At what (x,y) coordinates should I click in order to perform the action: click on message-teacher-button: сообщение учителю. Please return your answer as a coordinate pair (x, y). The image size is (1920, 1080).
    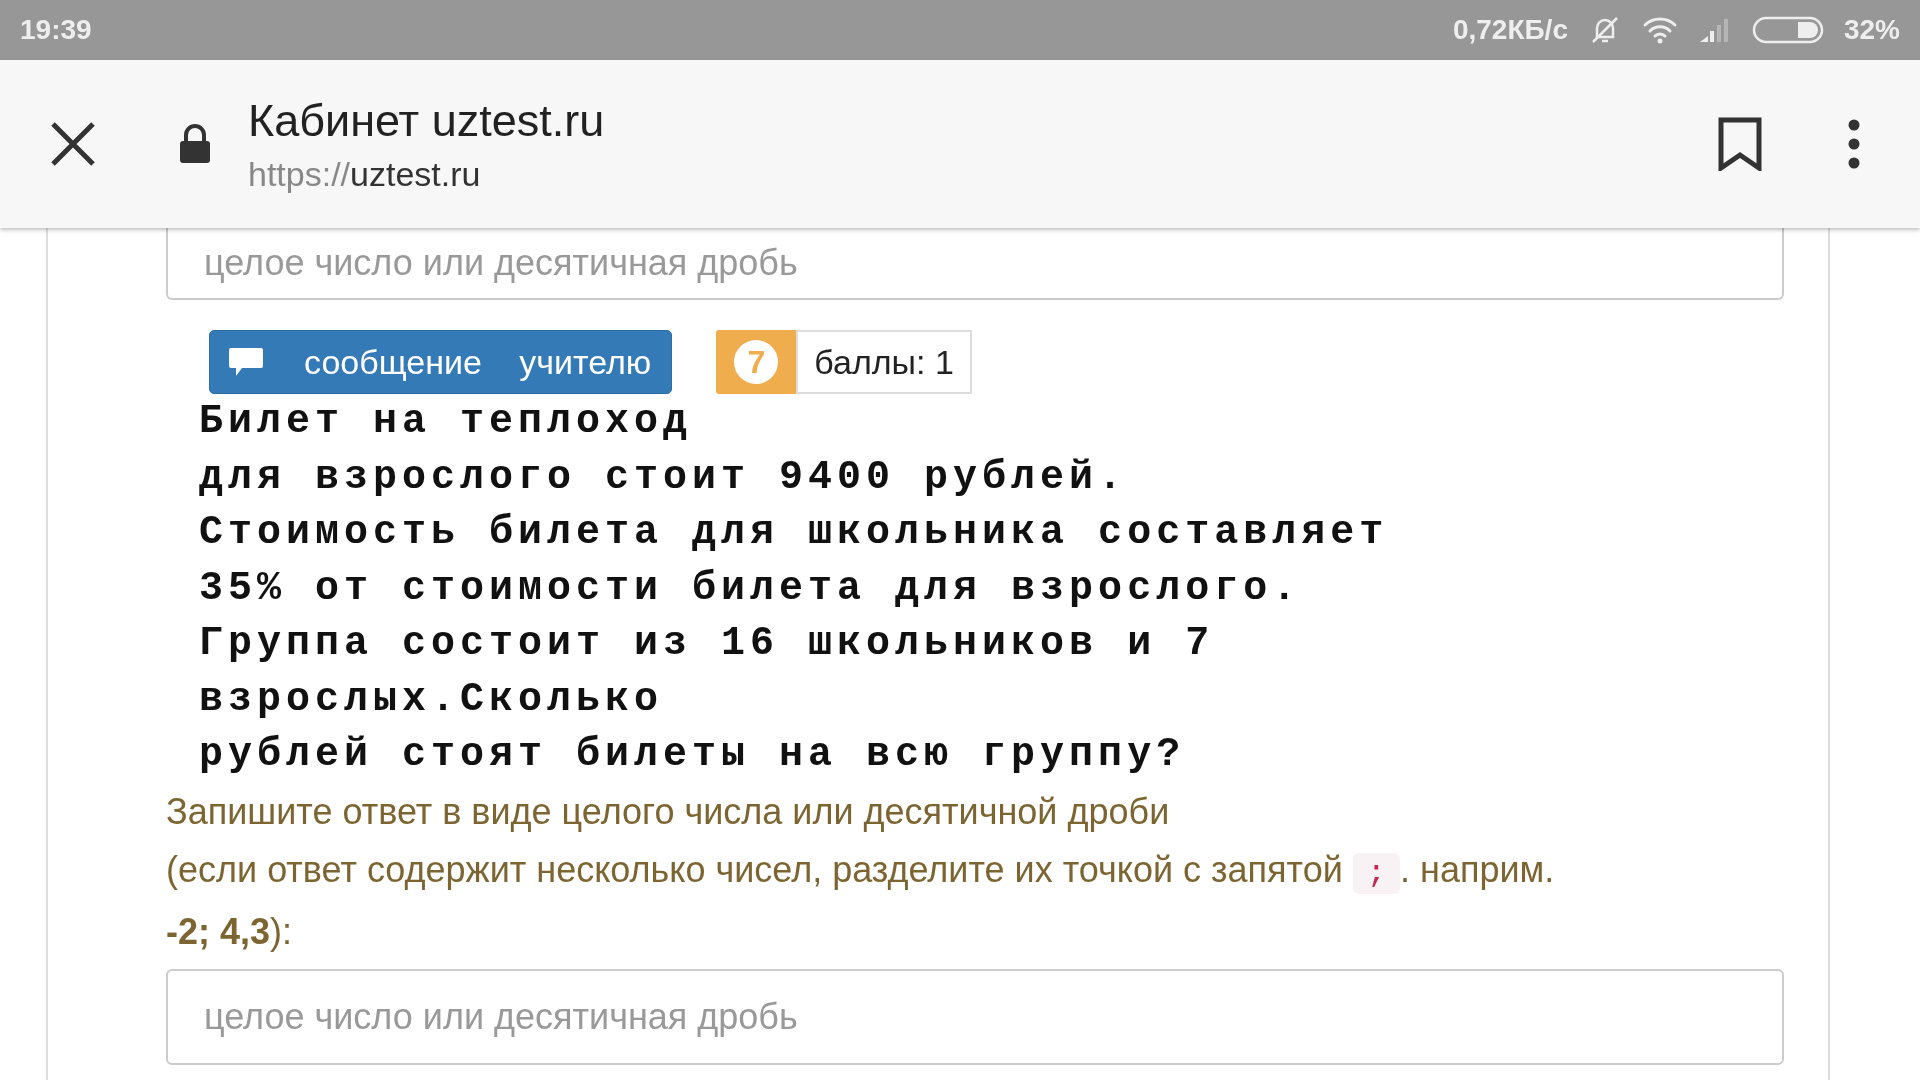
    Looking at the image, I should click on (441, 362).